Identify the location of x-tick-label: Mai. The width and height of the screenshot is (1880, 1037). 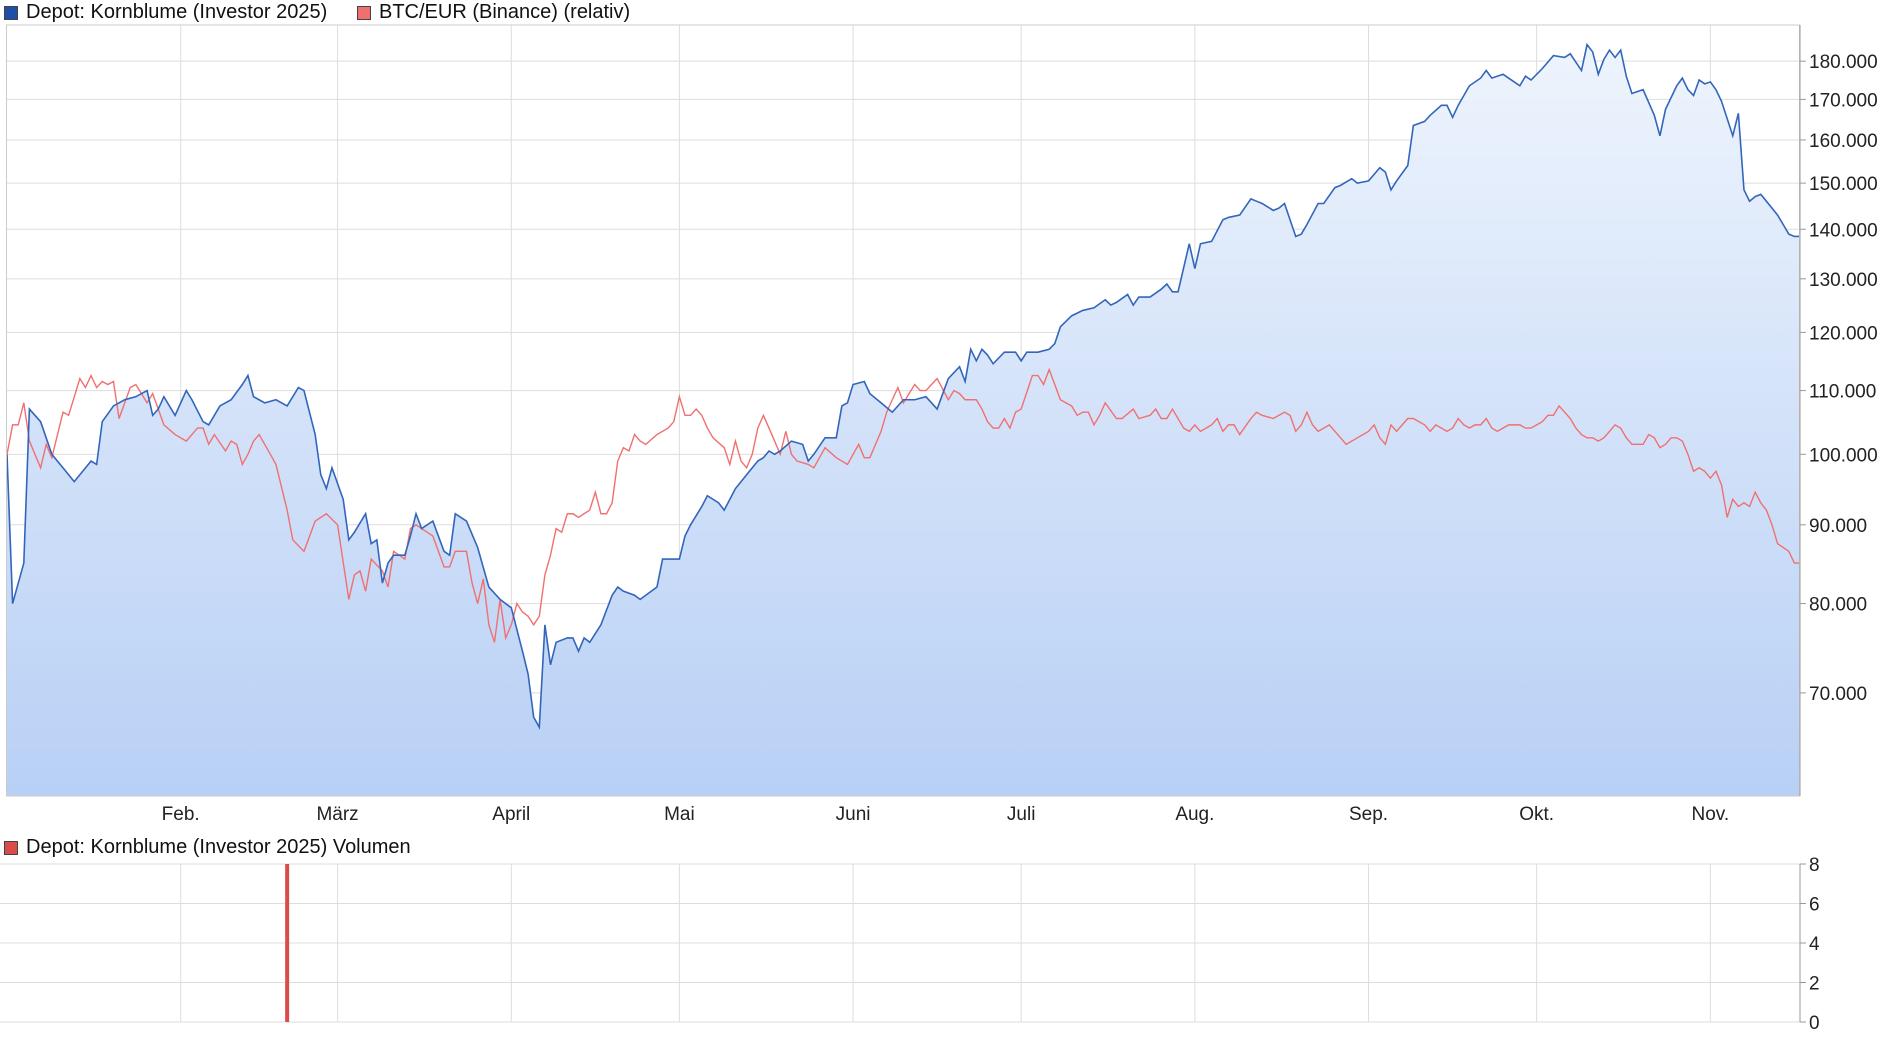
(679, 814).